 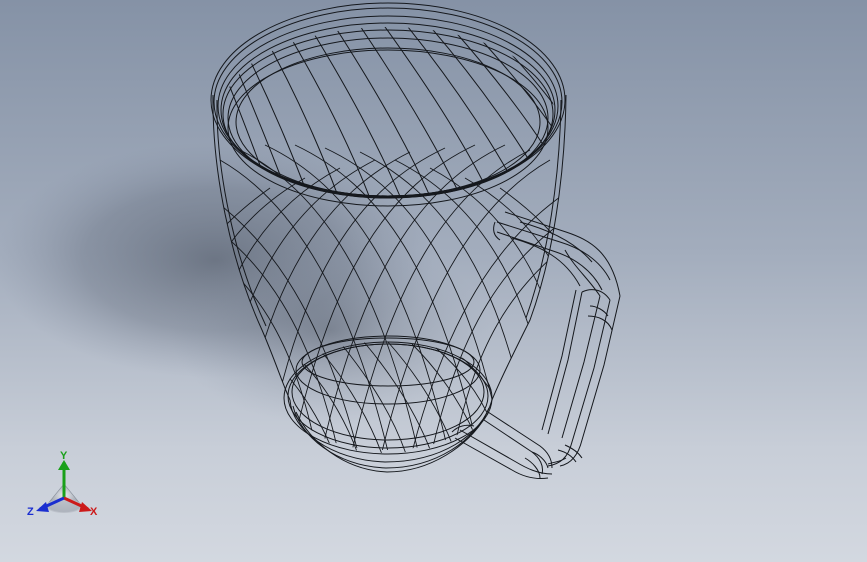 I want to click on y-axis-label: Y, so click(x=64, y=456).